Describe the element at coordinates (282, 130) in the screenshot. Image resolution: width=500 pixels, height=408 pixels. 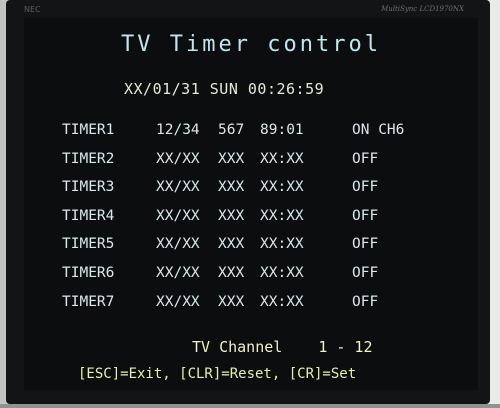
I see `timer-time: 89:01` at that location.